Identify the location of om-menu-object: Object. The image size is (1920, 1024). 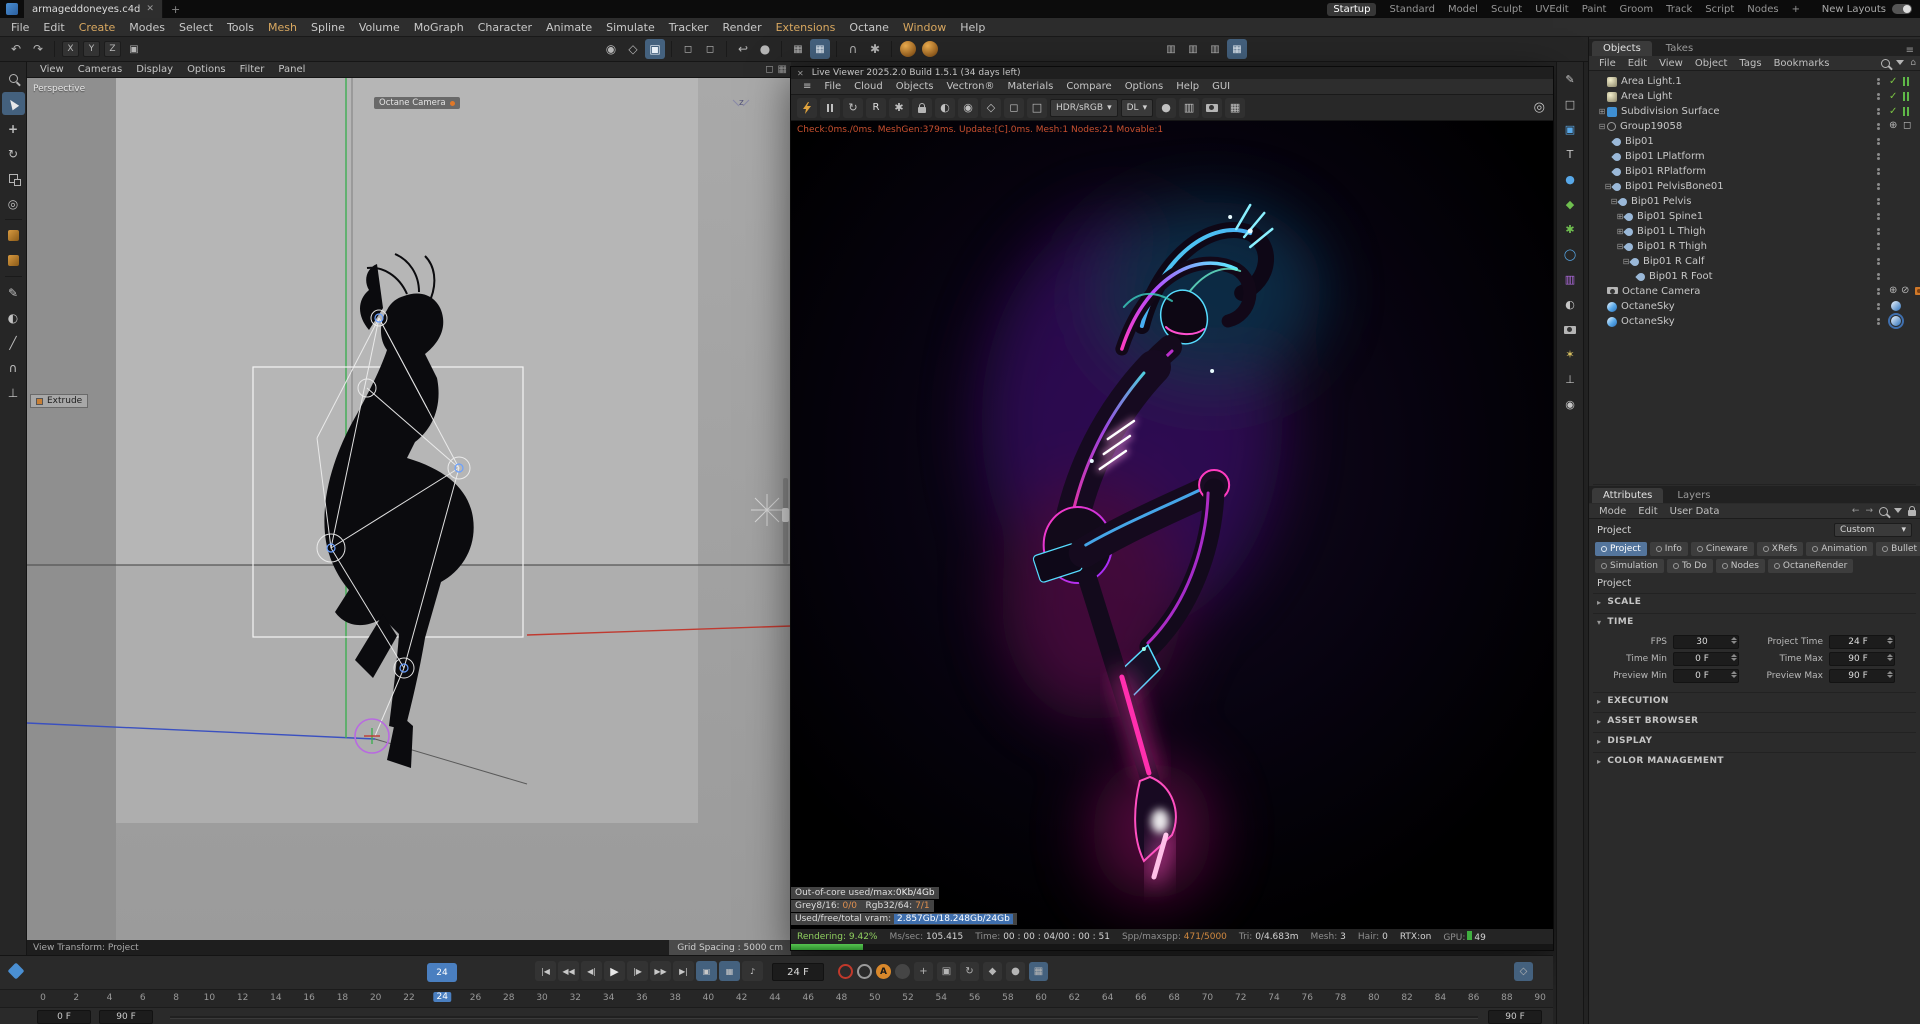
(1711, 63).